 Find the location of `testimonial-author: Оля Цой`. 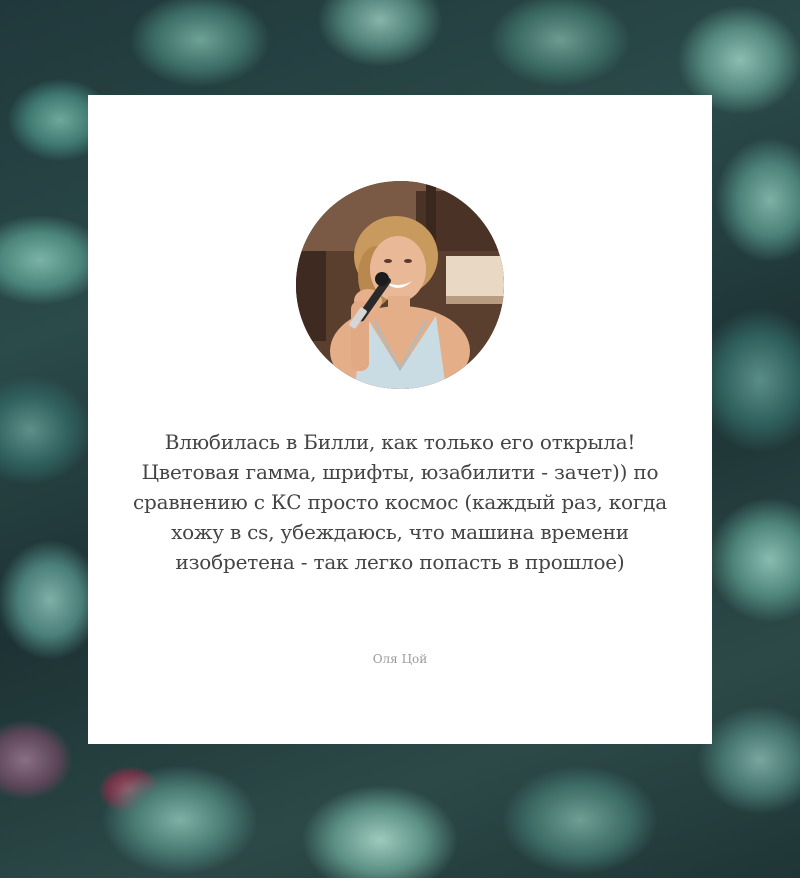

testimonial-author: Оля Цой is located at coordinates (400, 659).